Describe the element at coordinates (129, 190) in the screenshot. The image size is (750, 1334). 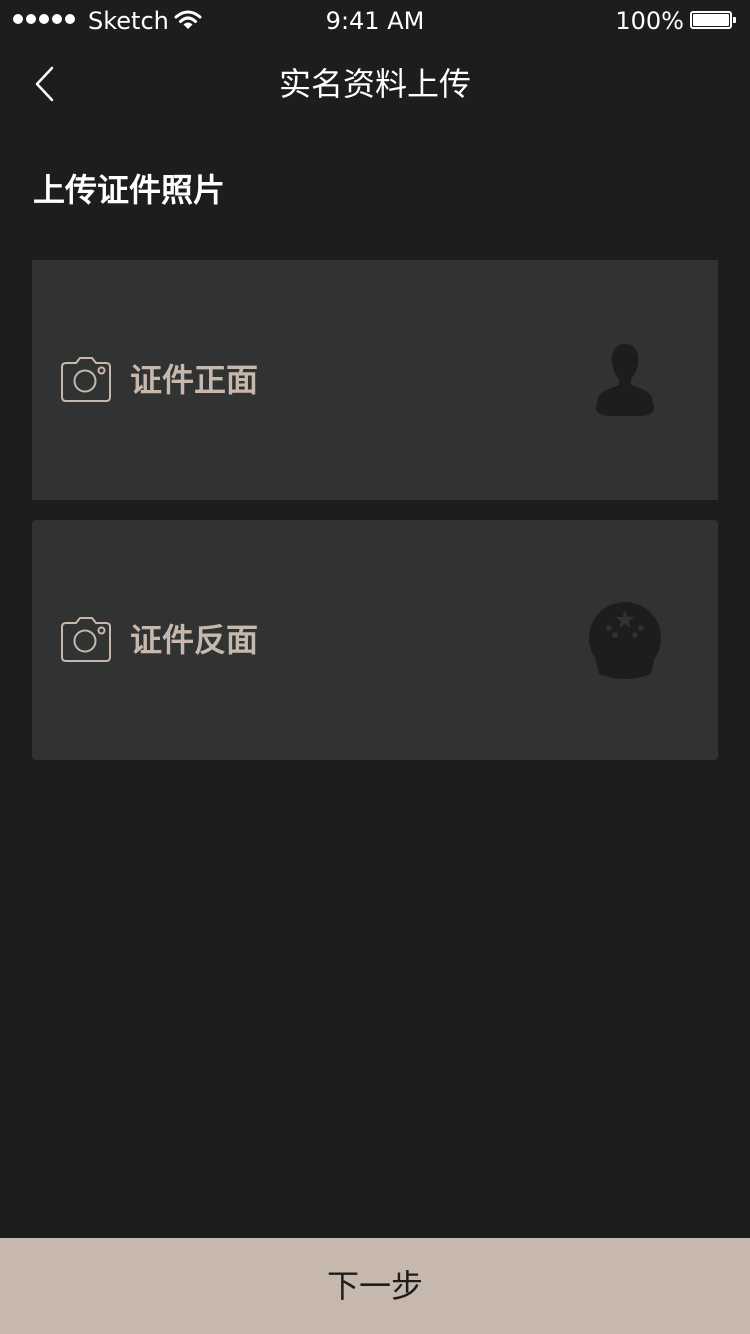
I see `section-title: 上传证件照片` at that location.